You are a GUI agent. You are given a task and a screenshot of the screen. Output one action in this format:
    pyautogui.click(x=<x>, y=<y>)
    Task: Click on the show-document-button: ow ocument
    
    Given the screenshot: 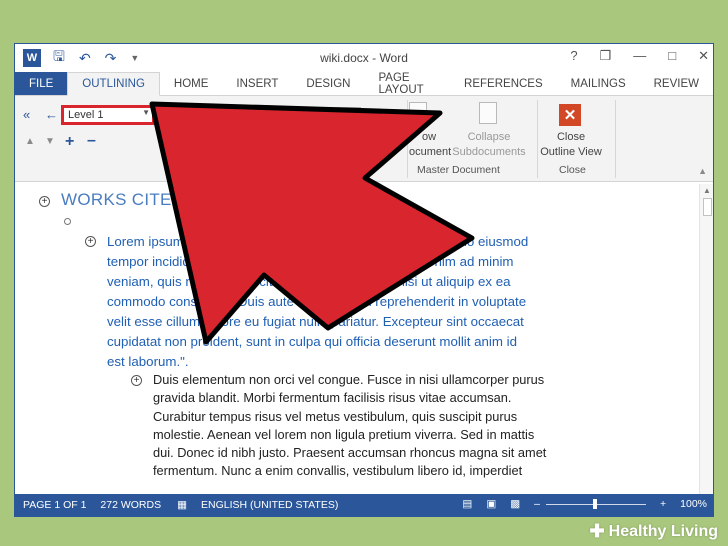 What is the action you would take?
    pyautogui.click(x=430, y=145)
    